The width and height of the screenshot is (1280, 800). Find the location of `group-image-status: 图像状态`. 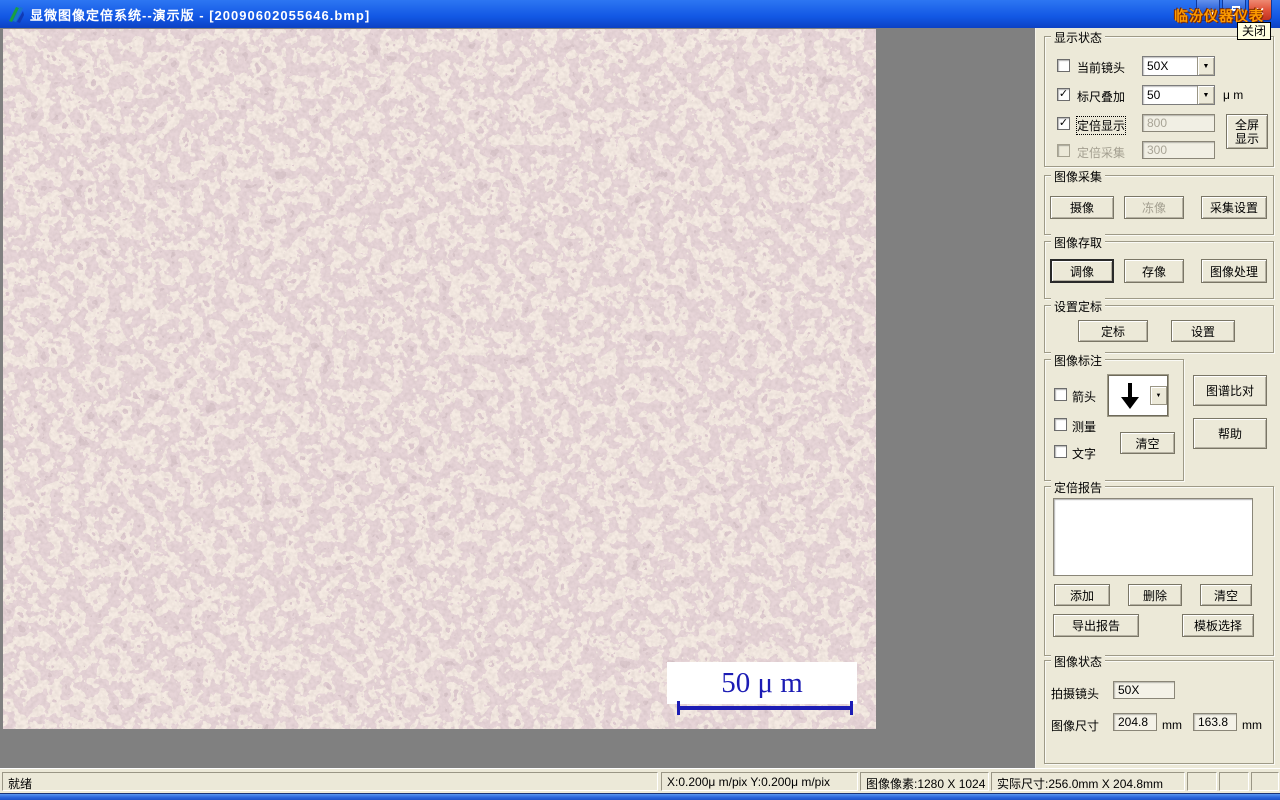

group-image-status: 图像状态 is located at coordinates (1159, 708).